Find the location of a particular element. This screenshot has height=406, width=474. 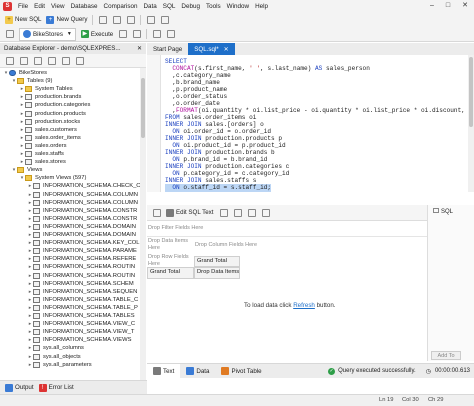

tree-node: ▸ INFORMATION_SCHEMA.PARAME is located at coordinates (82, 251).